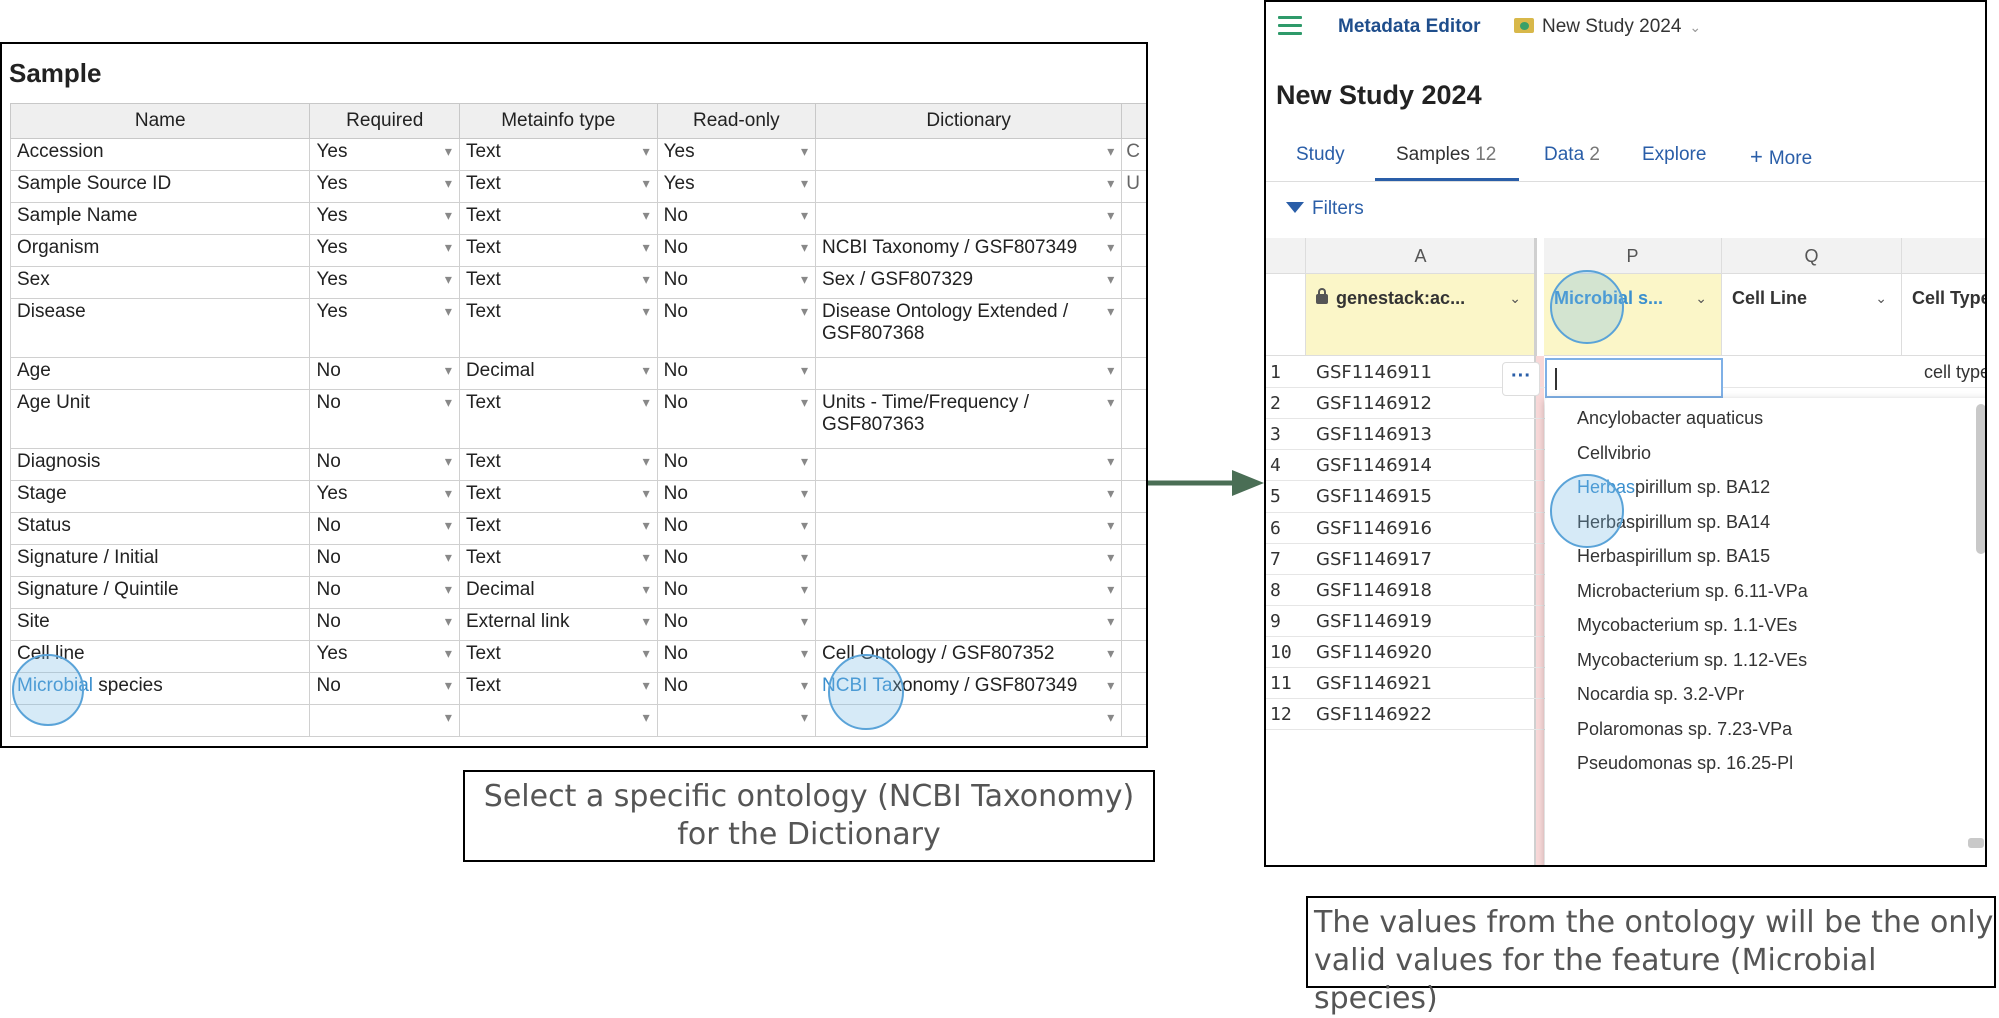 The image size is (1999, 1018). I want to click on accession-cell: GSF1146916, so click(1421, 528).